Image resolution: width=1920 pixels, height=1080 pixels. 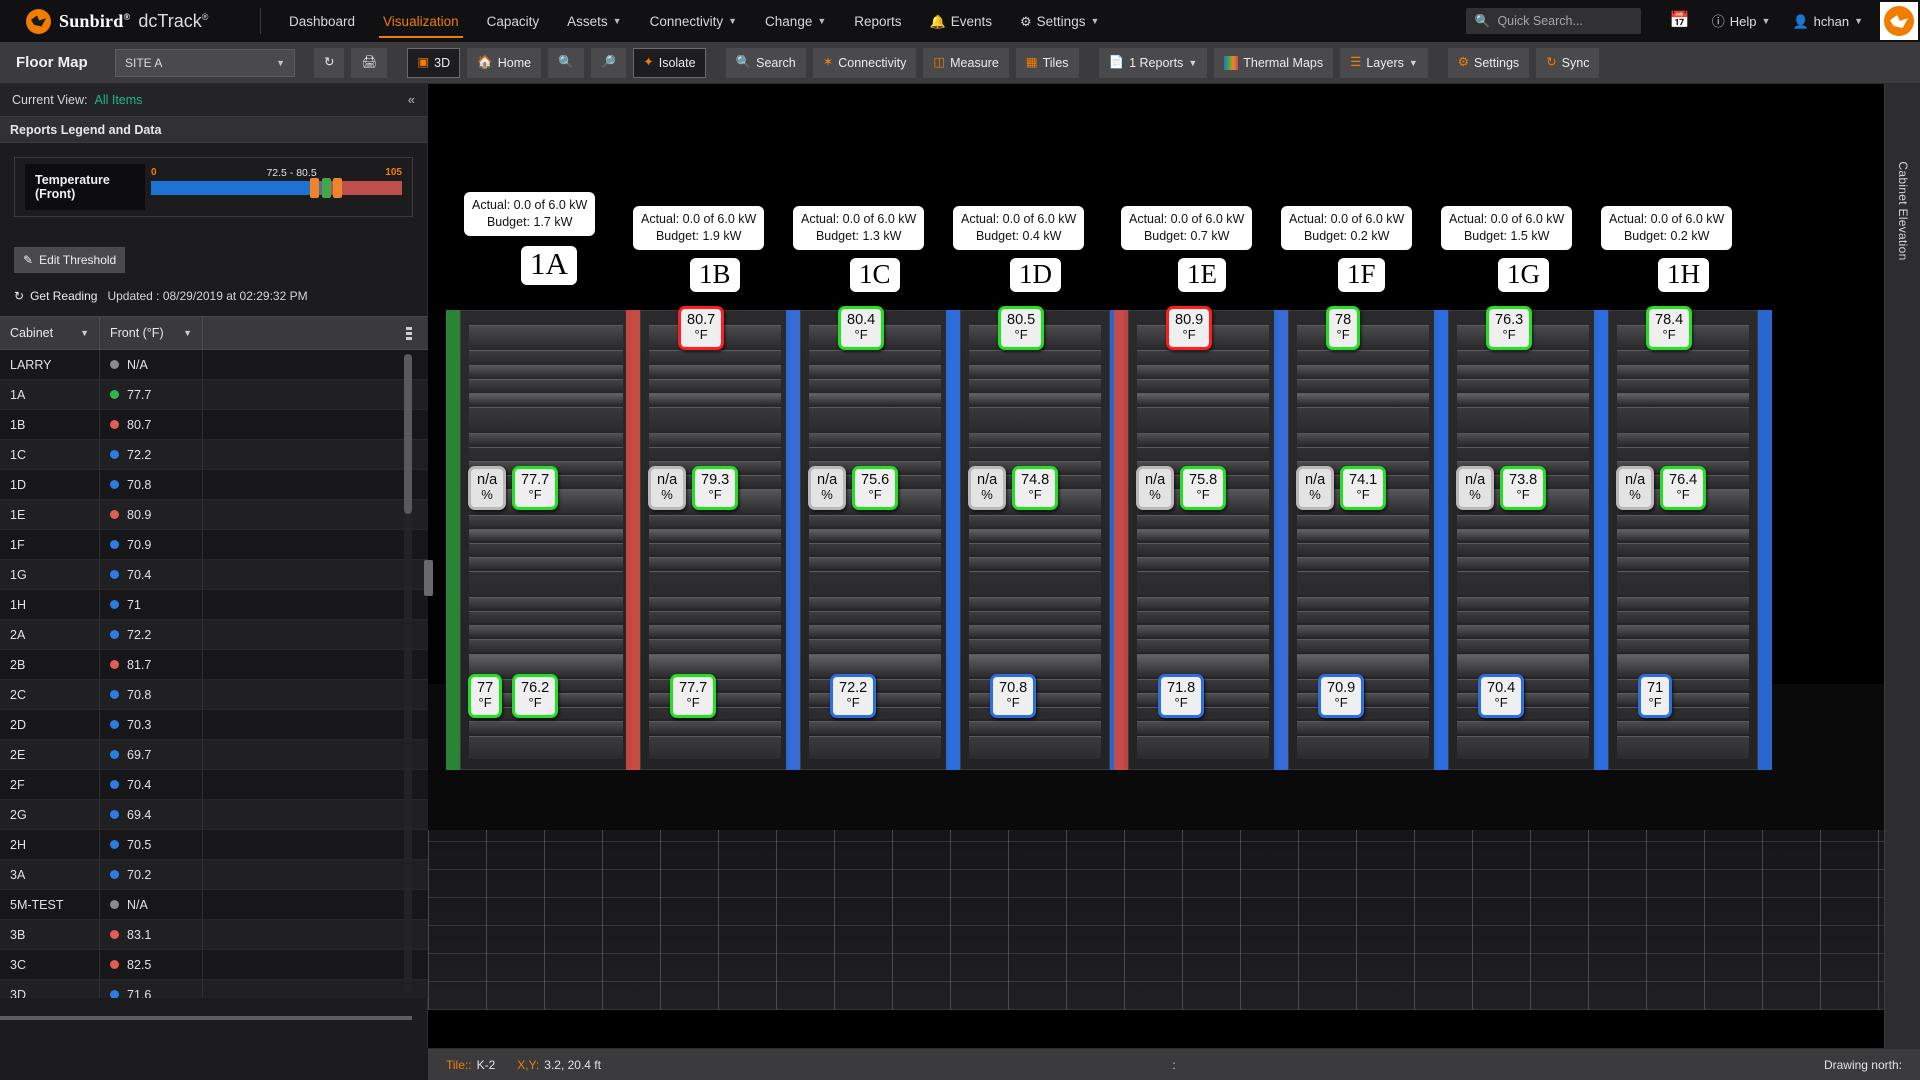 I want to click on site-select: SITE A ▼, so click(x=205, y=62).